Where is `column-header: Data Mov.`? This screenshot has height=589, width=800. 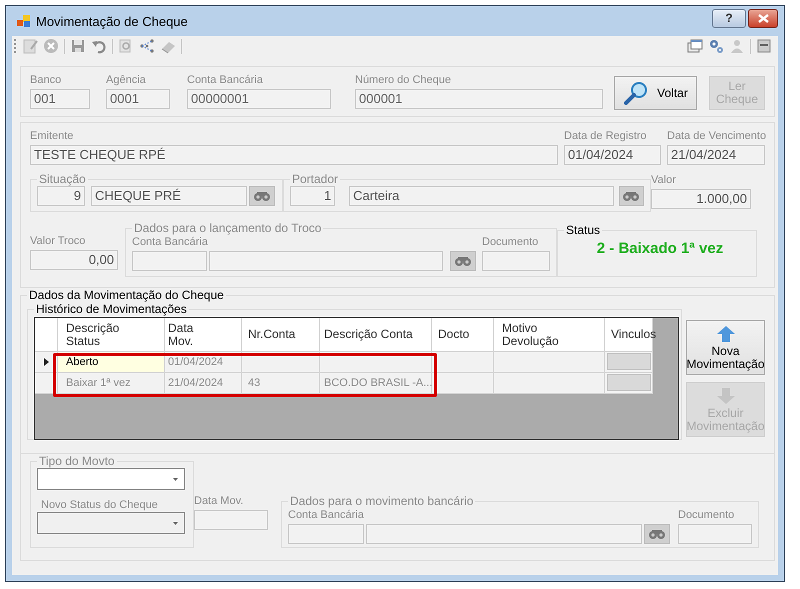
column-header: Data Mov. is located at coordinates (203, 335).